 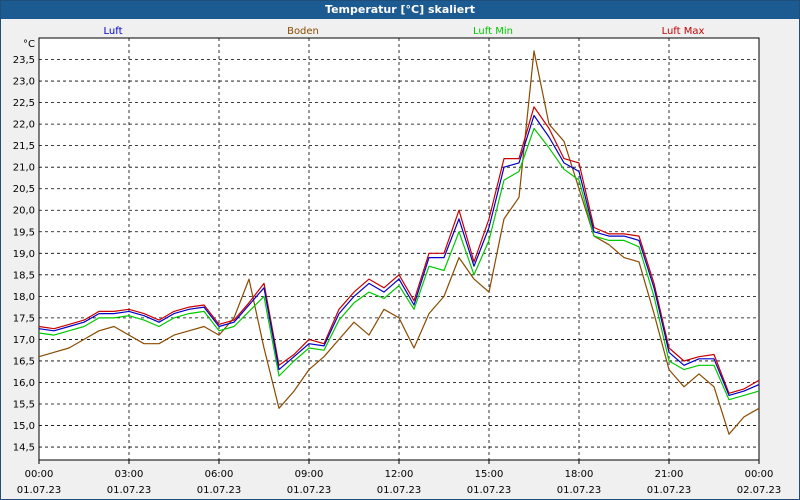 What do you see at coordinates (24, 60) in the screenshot?
I see `y-tick-label: 23,5` at bounding box center [24, 60].